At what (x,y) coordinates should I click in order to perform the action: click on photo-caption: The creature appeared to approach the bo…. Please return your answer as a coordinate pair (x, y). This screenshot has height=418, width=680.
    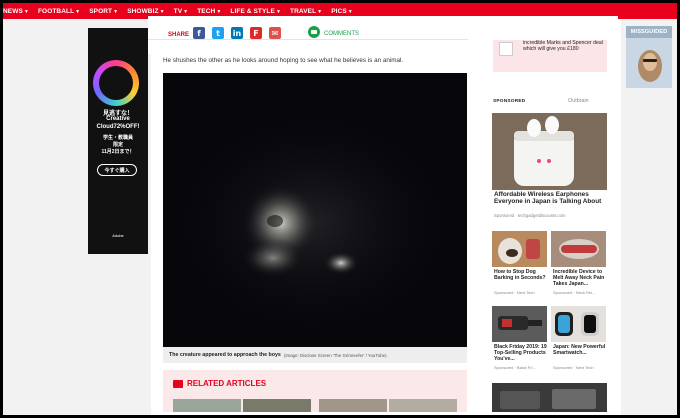
    Looking at the image, I should click on (315, 355).